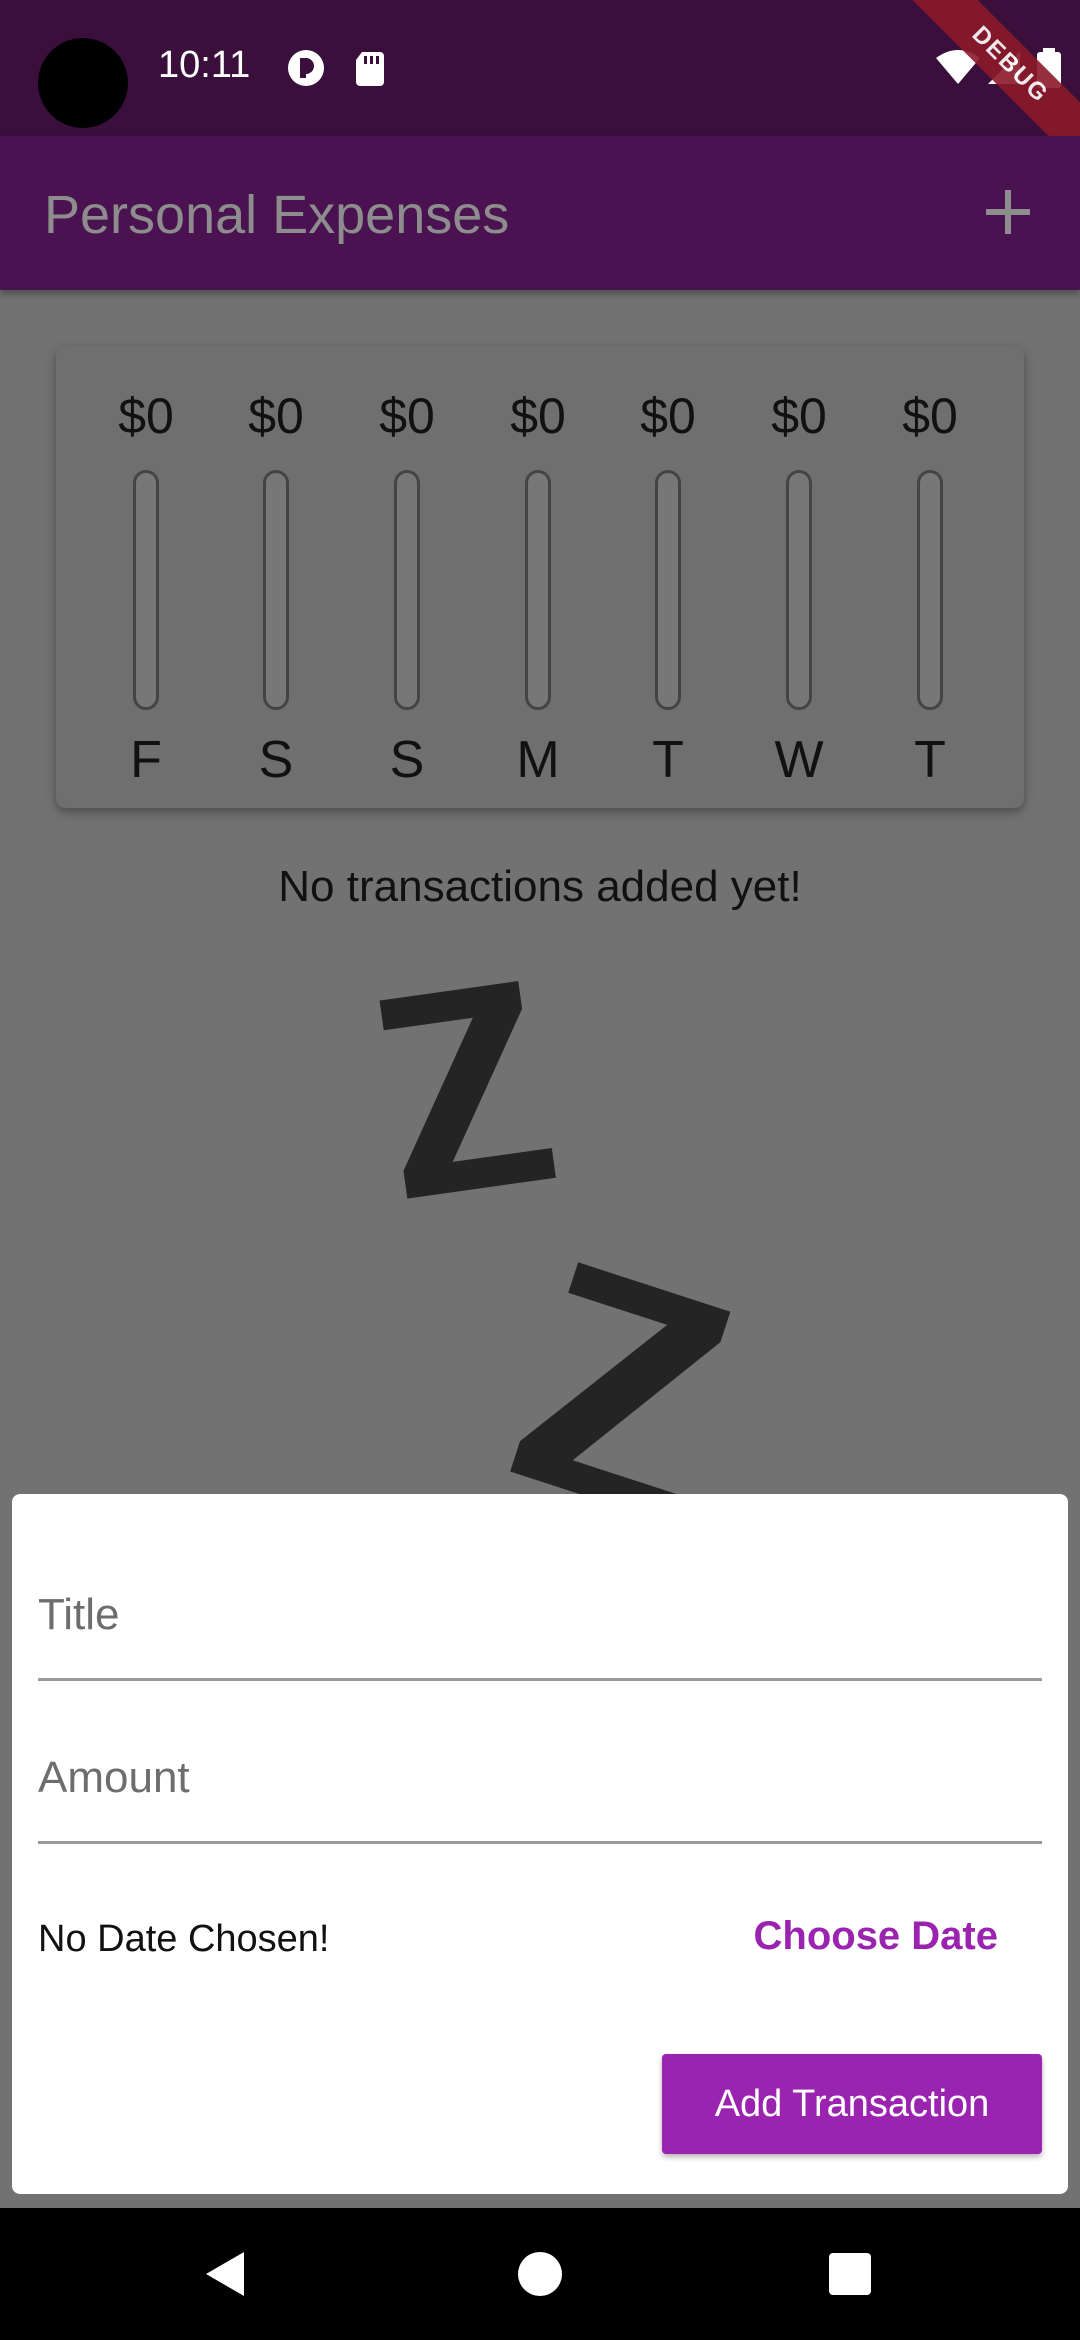  Describe the element at coordinates (306, 68) in the screenshot. I see `app-icon` at that location.